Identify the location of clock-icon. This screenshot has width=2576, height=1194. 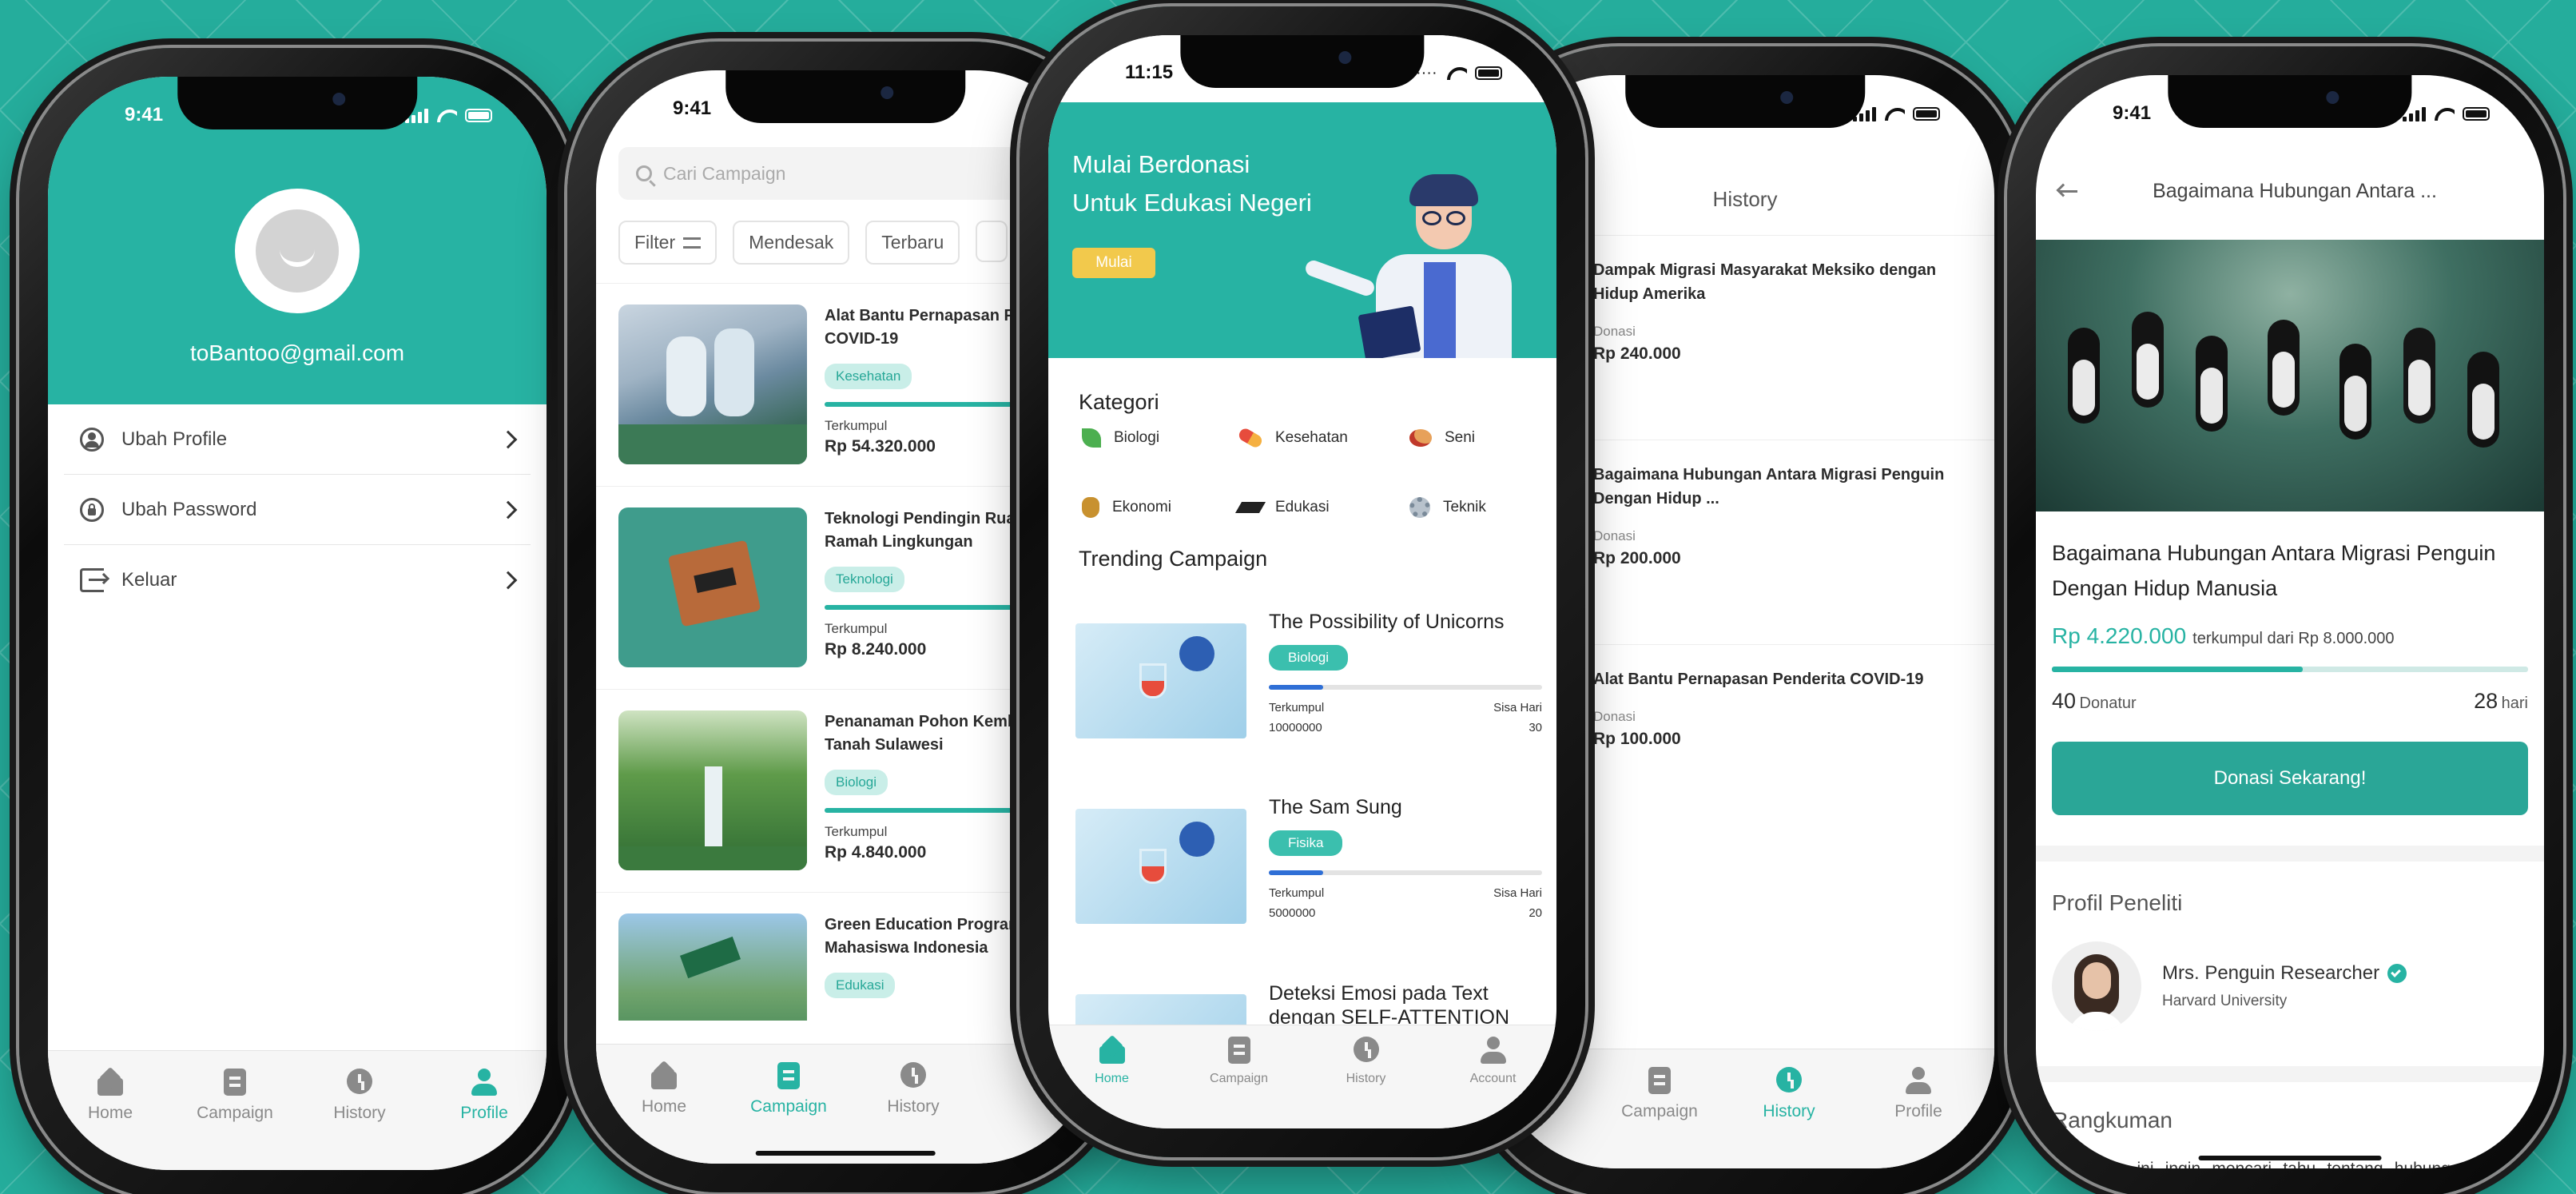
(1366, 1050).